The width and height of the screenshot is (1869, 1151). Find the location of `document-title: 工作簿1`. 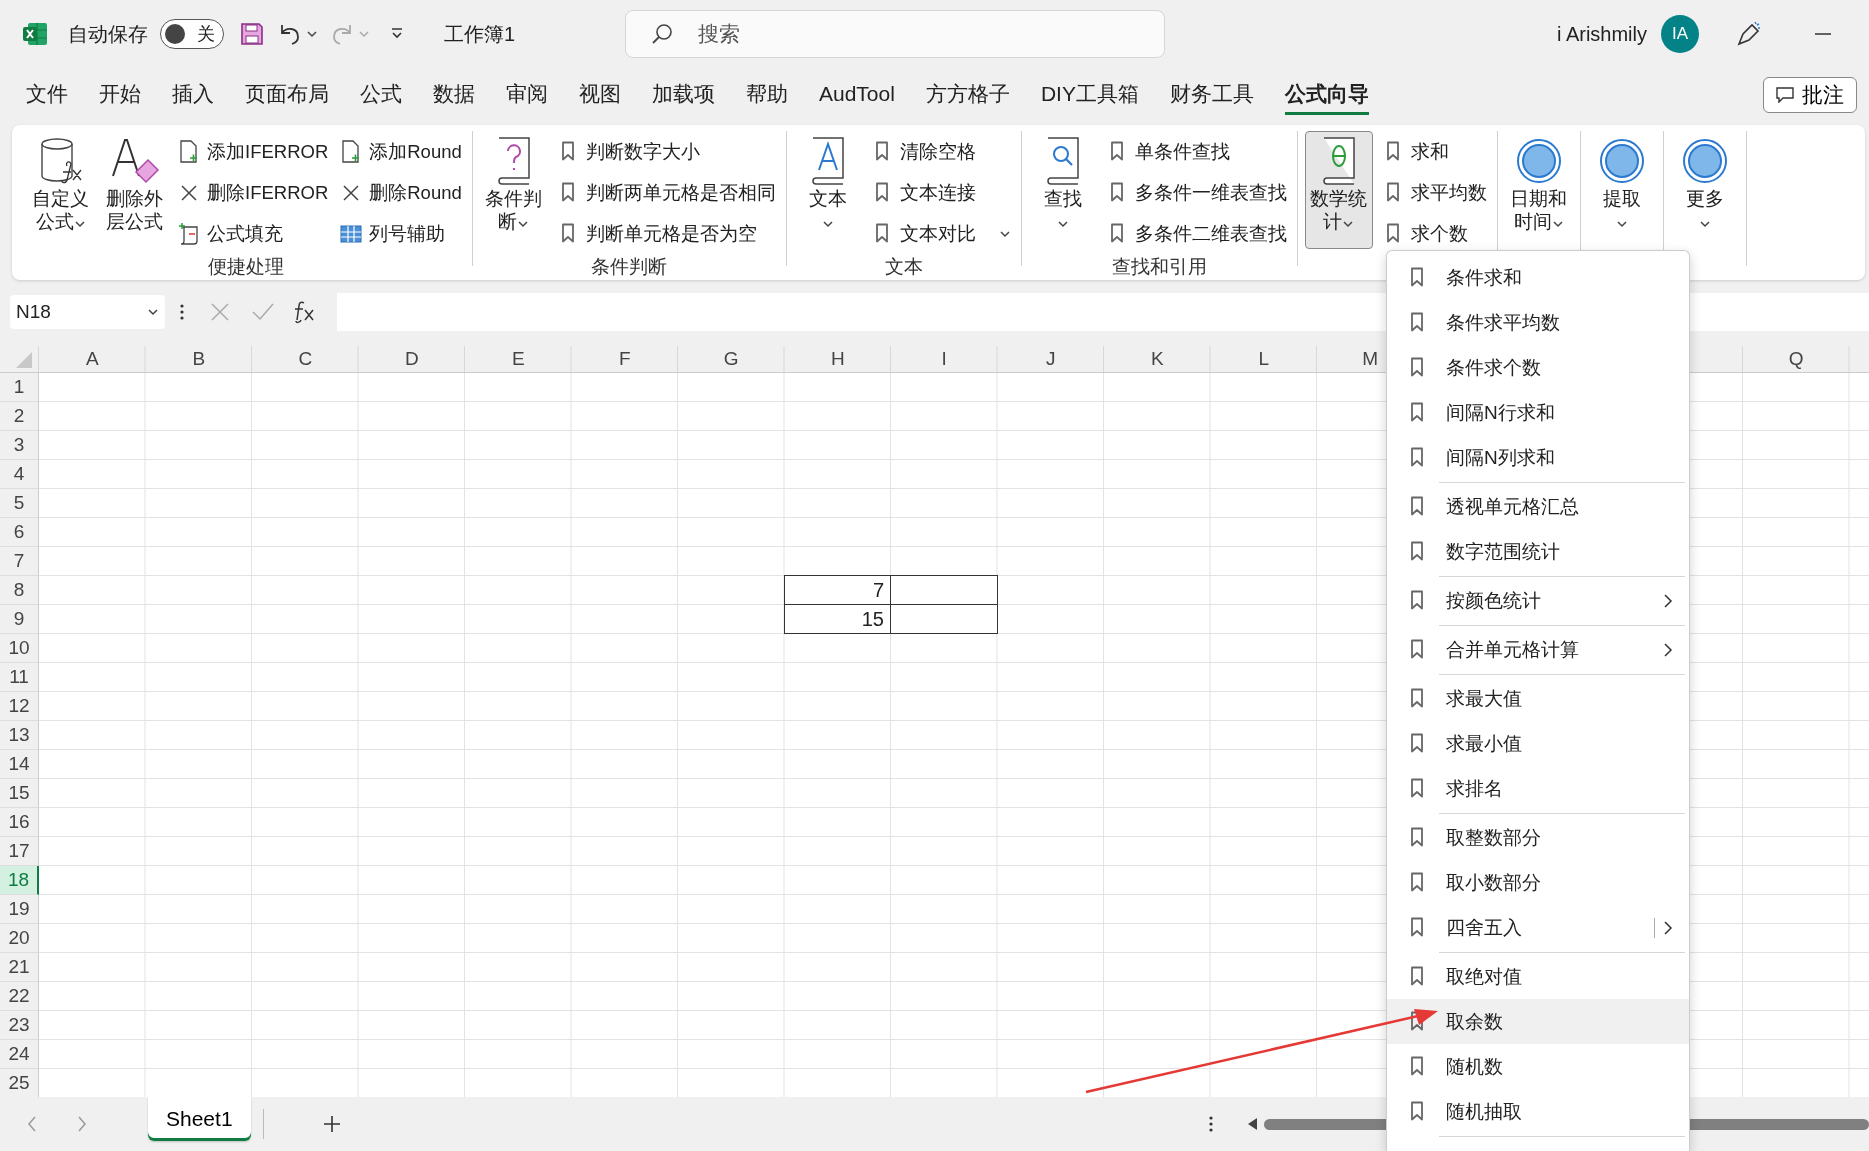

document-title: 工作簿1 is located at coordinates (480, 34).